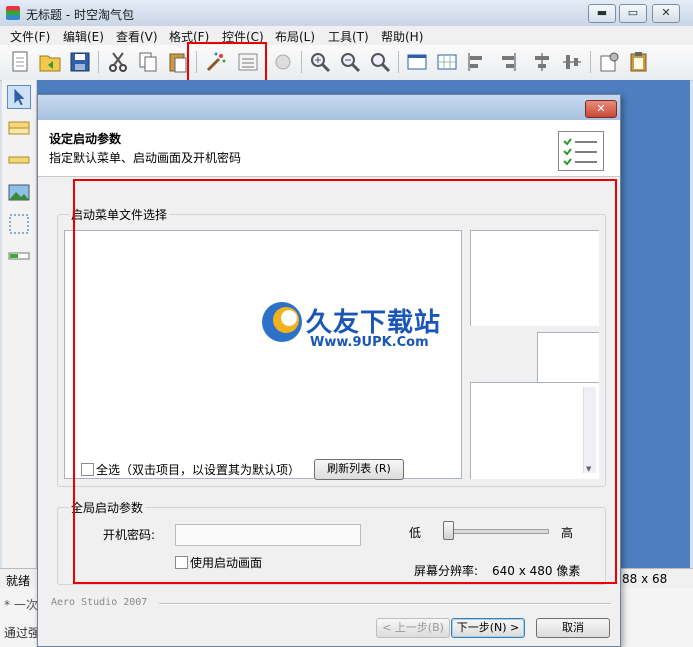 This screenshot has width=693, height=647. I want to click on app-icon, so click(13, 13).